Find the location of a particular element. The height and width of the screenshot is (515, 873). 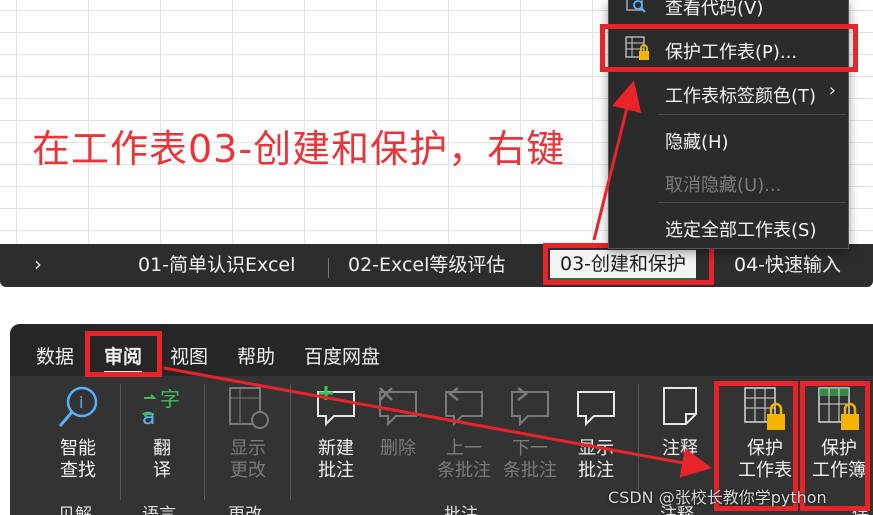

notes-button: 注释 is located at coordinates (680, 422).